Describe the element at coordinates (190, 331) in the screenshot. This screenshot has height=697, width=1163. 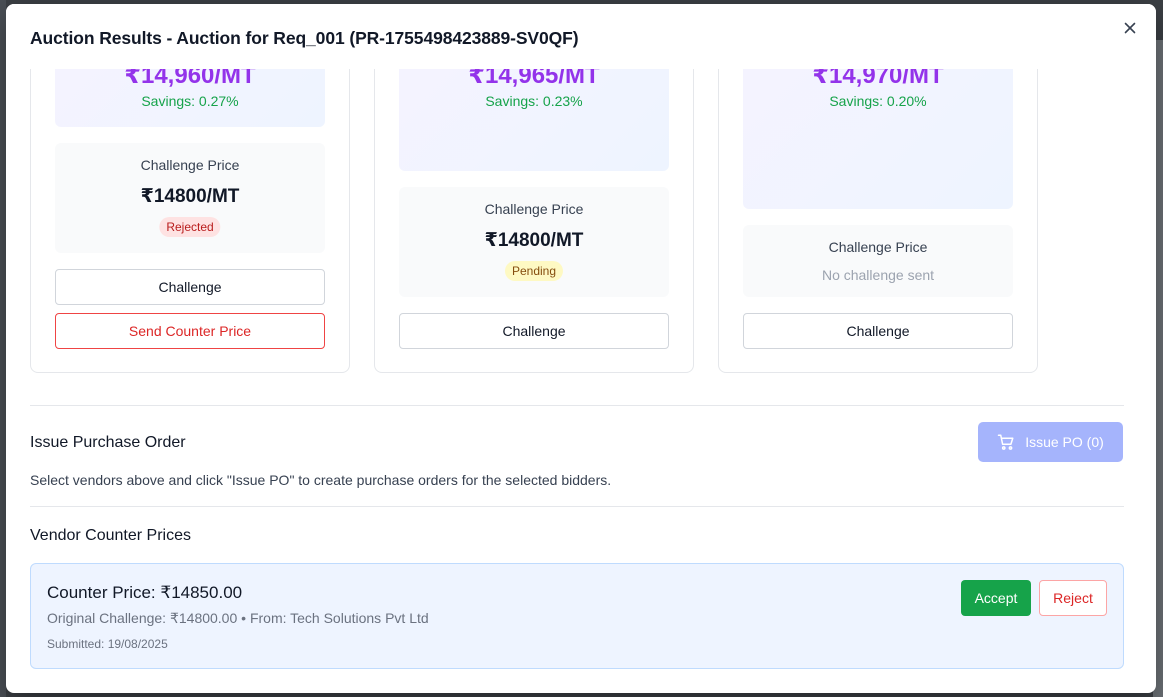
I see `send-counter-price-button: Send Counter Price` at that location.